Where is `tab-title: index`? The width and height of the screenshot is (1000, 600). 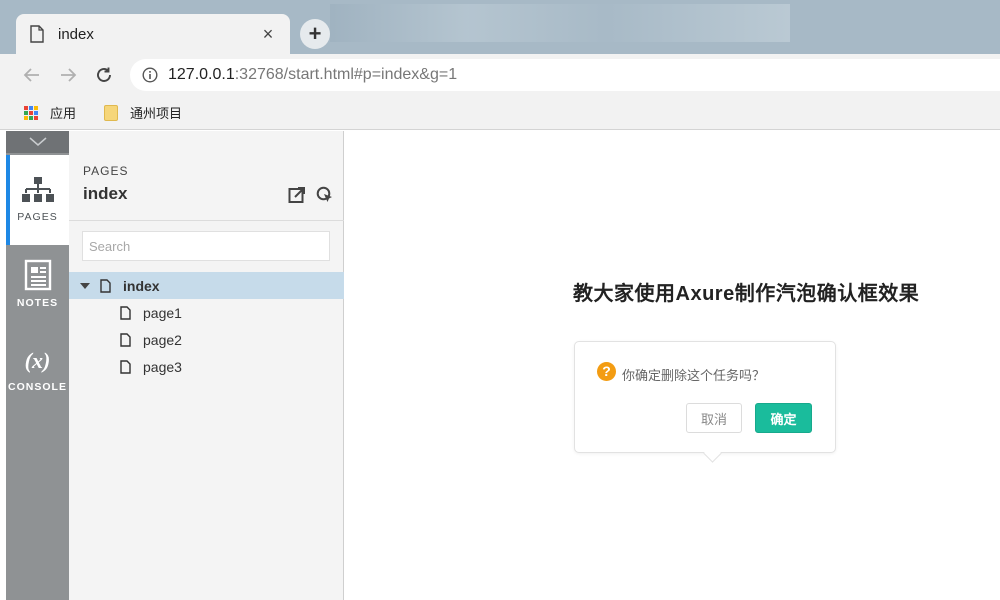 tab-title: index is located at coordinates (76, 34).